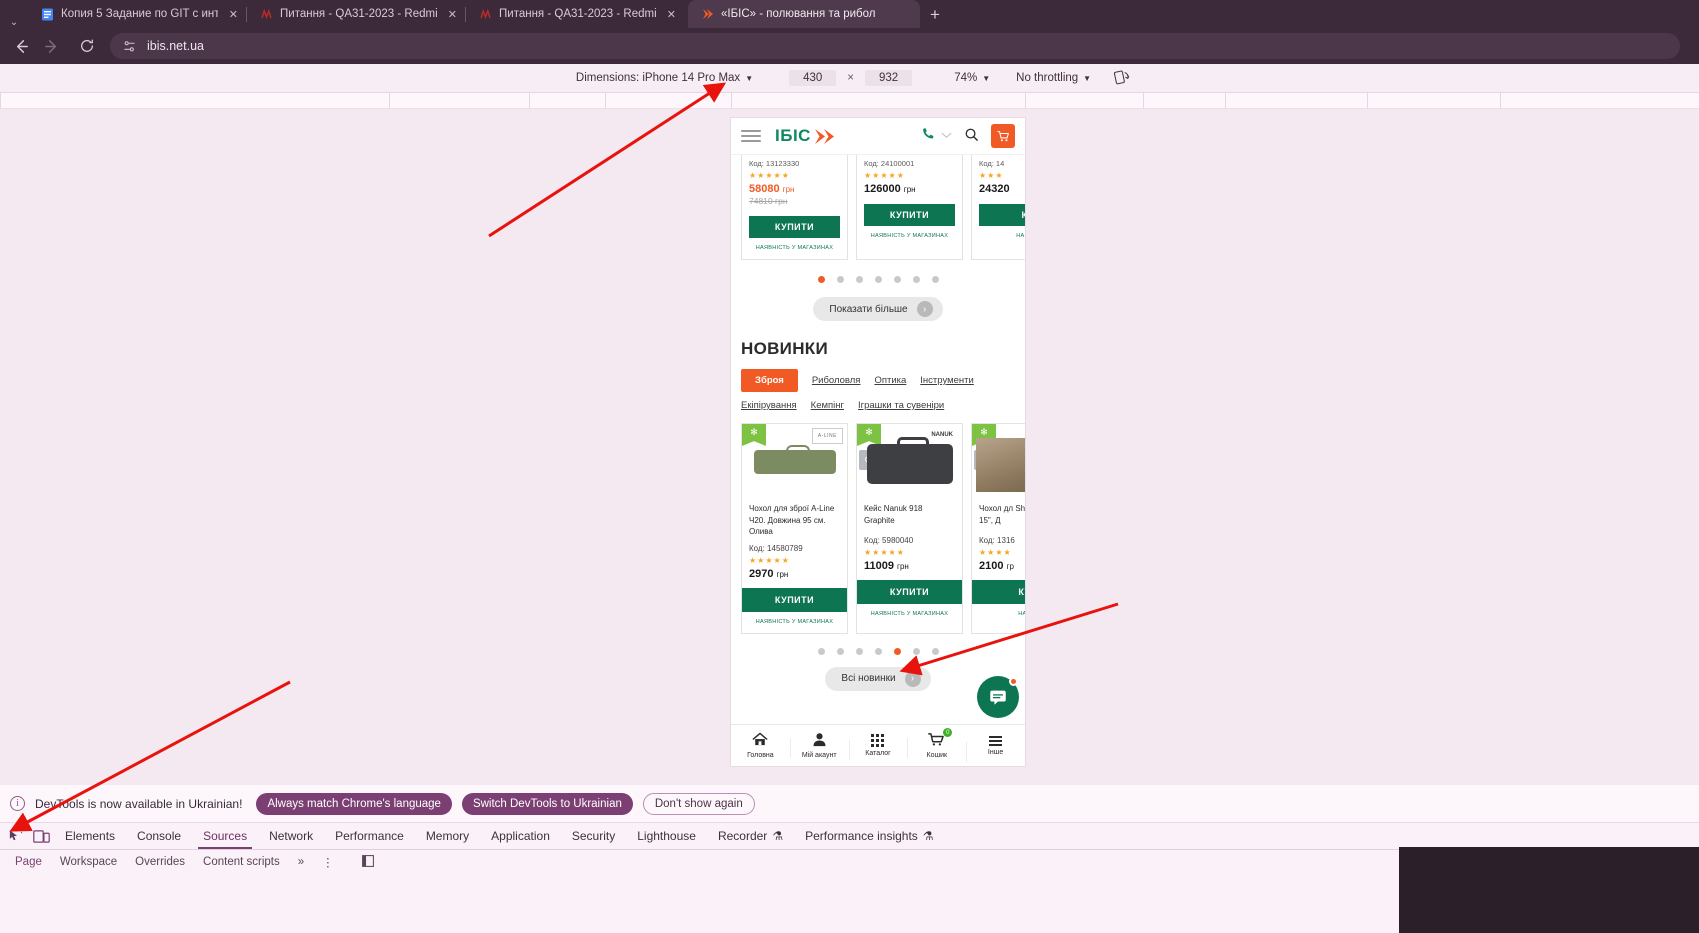 This screenshot has height=933, width=1699. Describe the element at coordinates (160, 862) in the screenshot. I see `sources-subtab-overrides: Overrides` at that location.